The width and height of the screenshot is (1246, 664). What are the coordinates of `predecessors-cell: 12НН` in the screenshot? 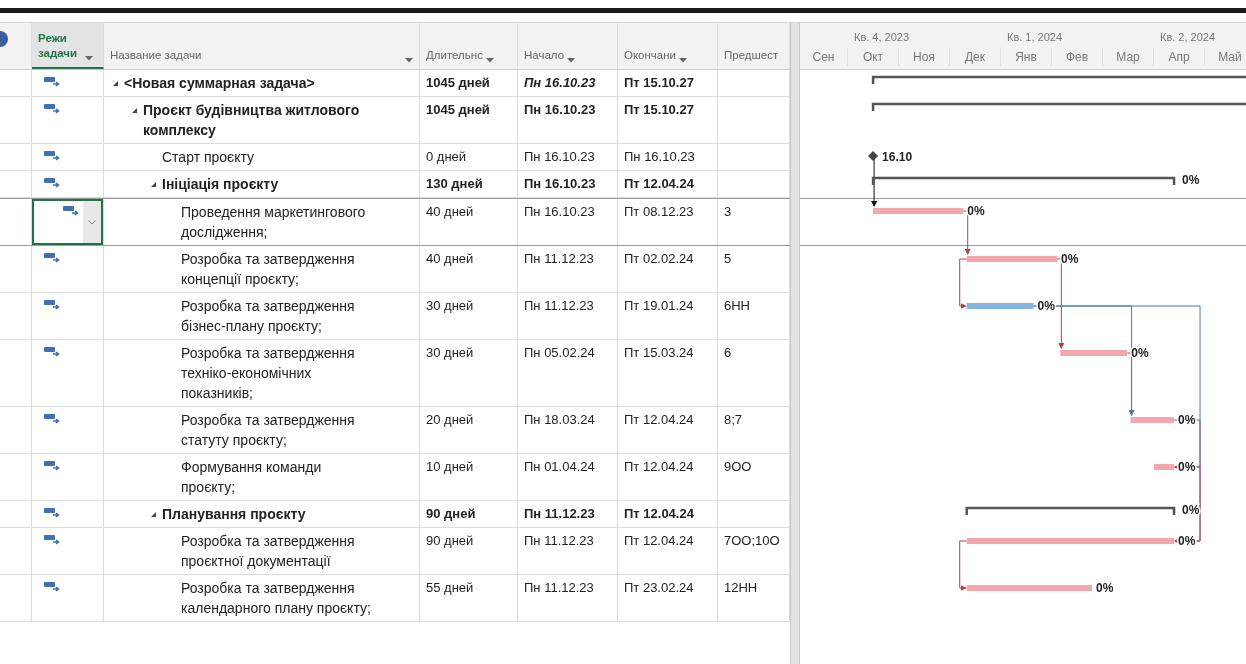 It's located at (741, 587).